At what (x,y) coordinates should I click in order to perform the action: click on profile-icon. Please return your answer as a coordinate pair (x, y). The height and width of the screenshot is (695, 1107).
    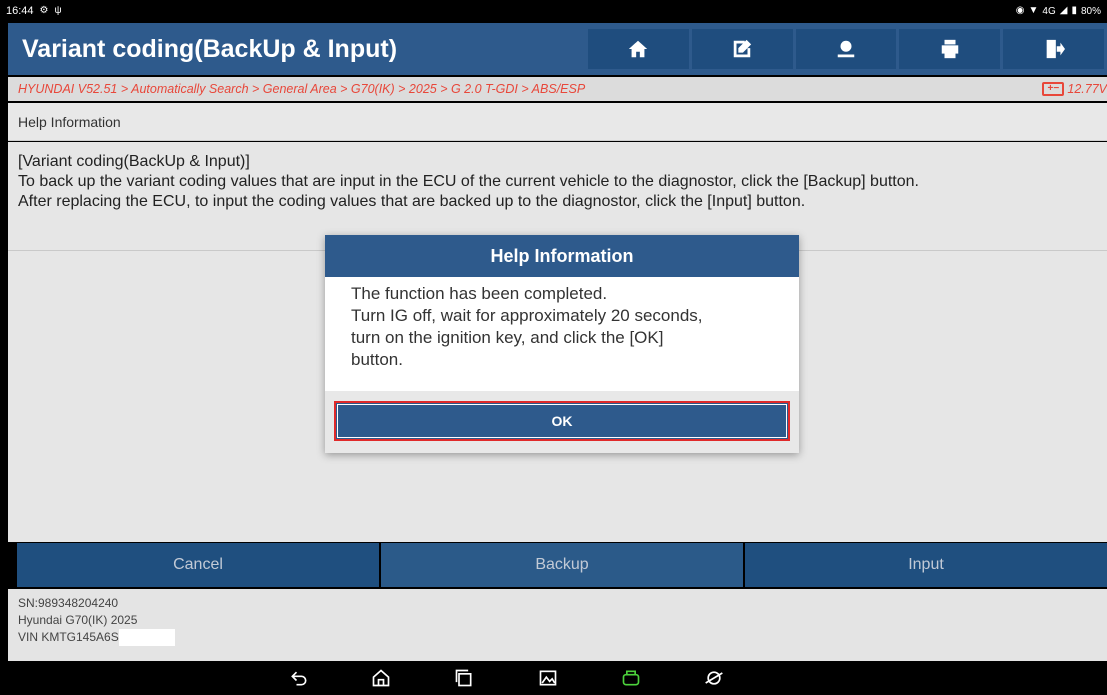
    Looking at the image, I should click on (846, 49).